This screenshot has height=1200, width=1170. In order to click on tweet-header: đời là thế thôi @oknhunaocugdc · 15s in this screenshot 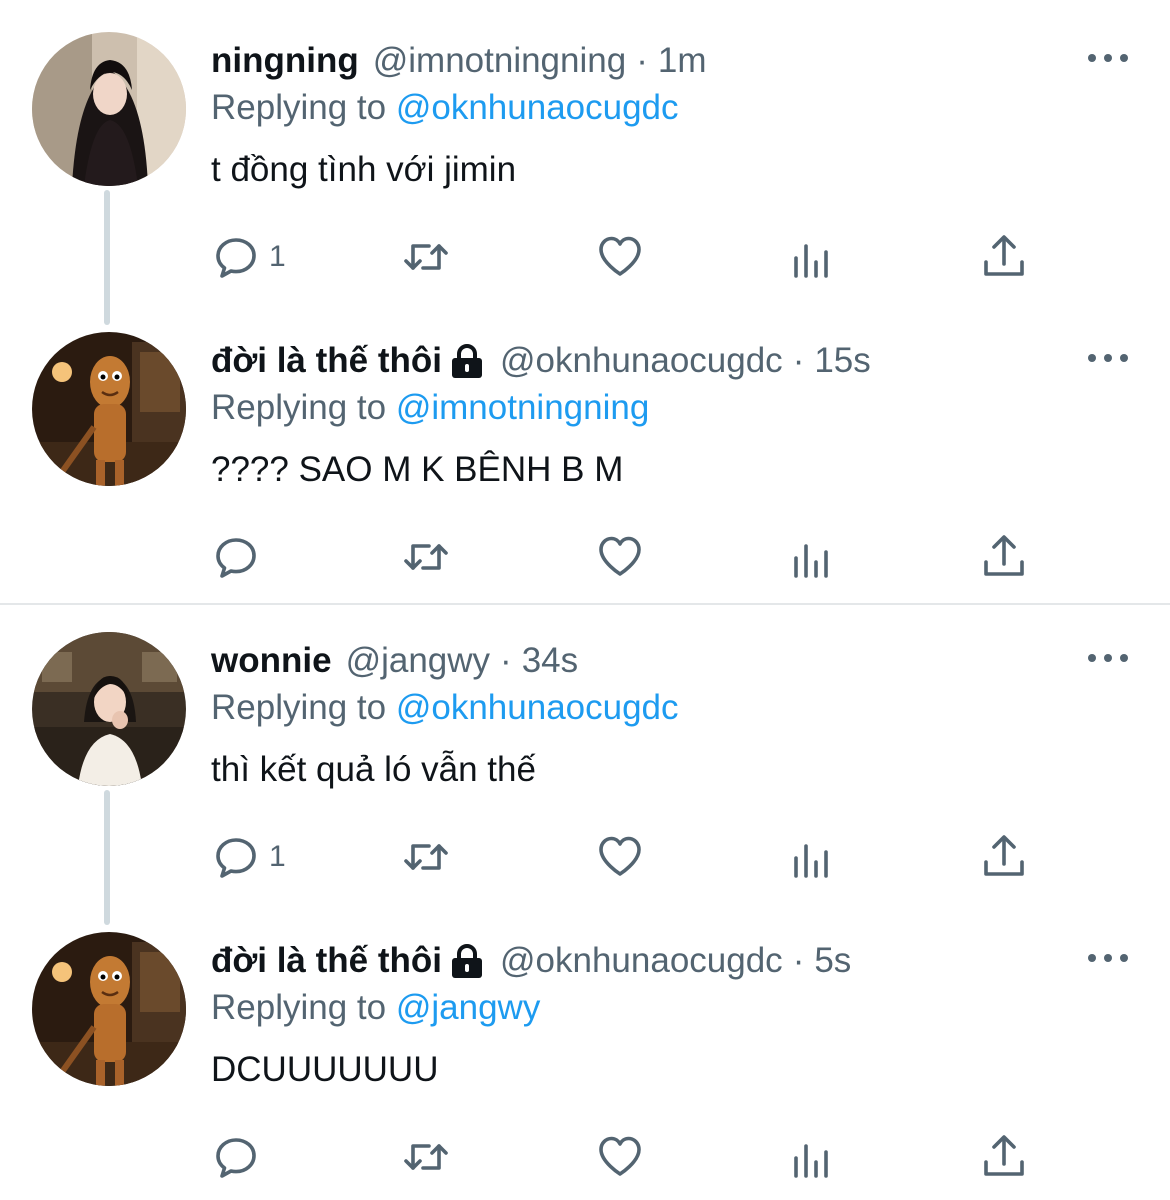, I will do `click(541, 361)`.